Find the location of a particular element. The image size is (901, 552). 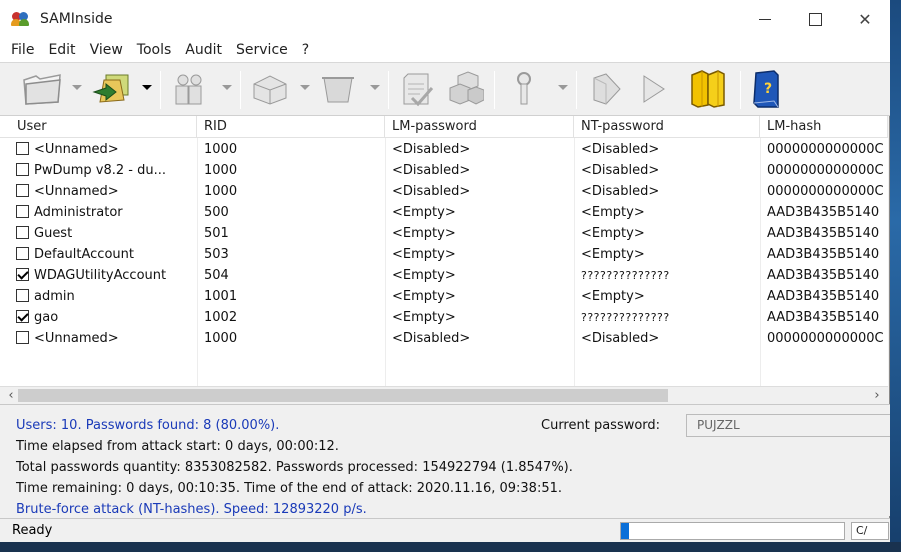

lm-hash-text: 0000000000000C is located at coordinates (825, 338).